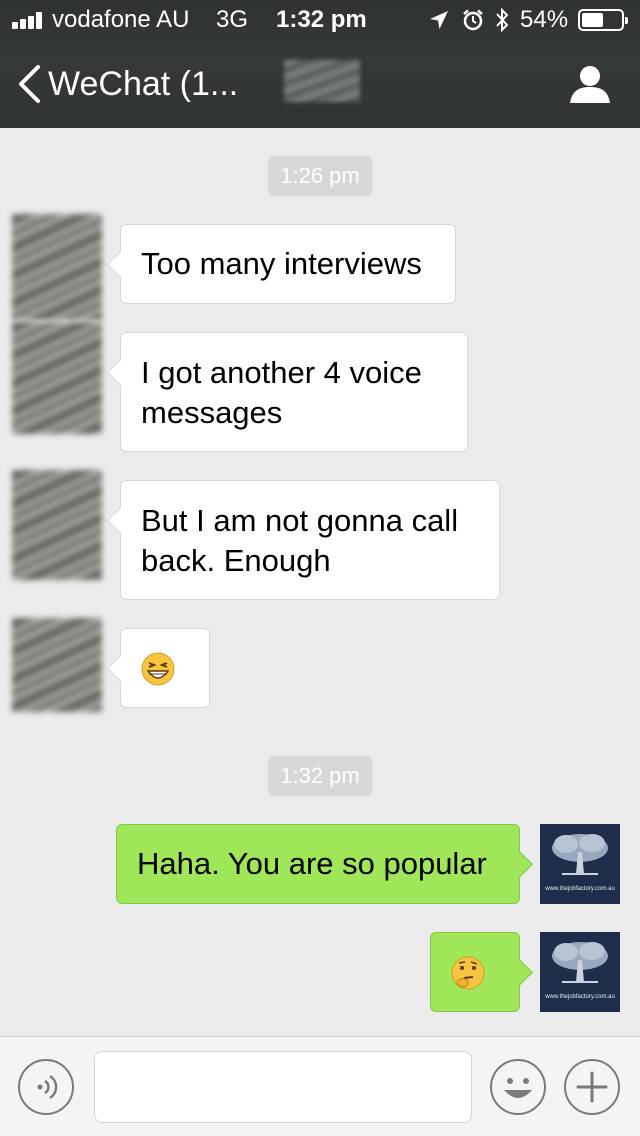 The width and height of the screenshot is (640, 1136). I want to click on message-text: But I am not gonna call back. Enough, so click(300, 540).